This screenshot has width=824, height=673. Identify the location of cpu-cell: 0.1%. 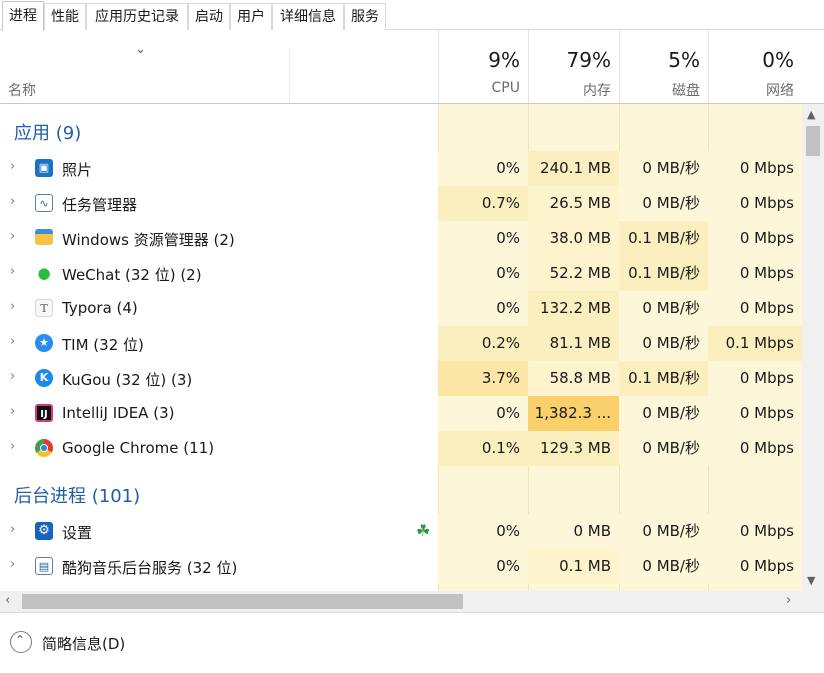
(483, 448).